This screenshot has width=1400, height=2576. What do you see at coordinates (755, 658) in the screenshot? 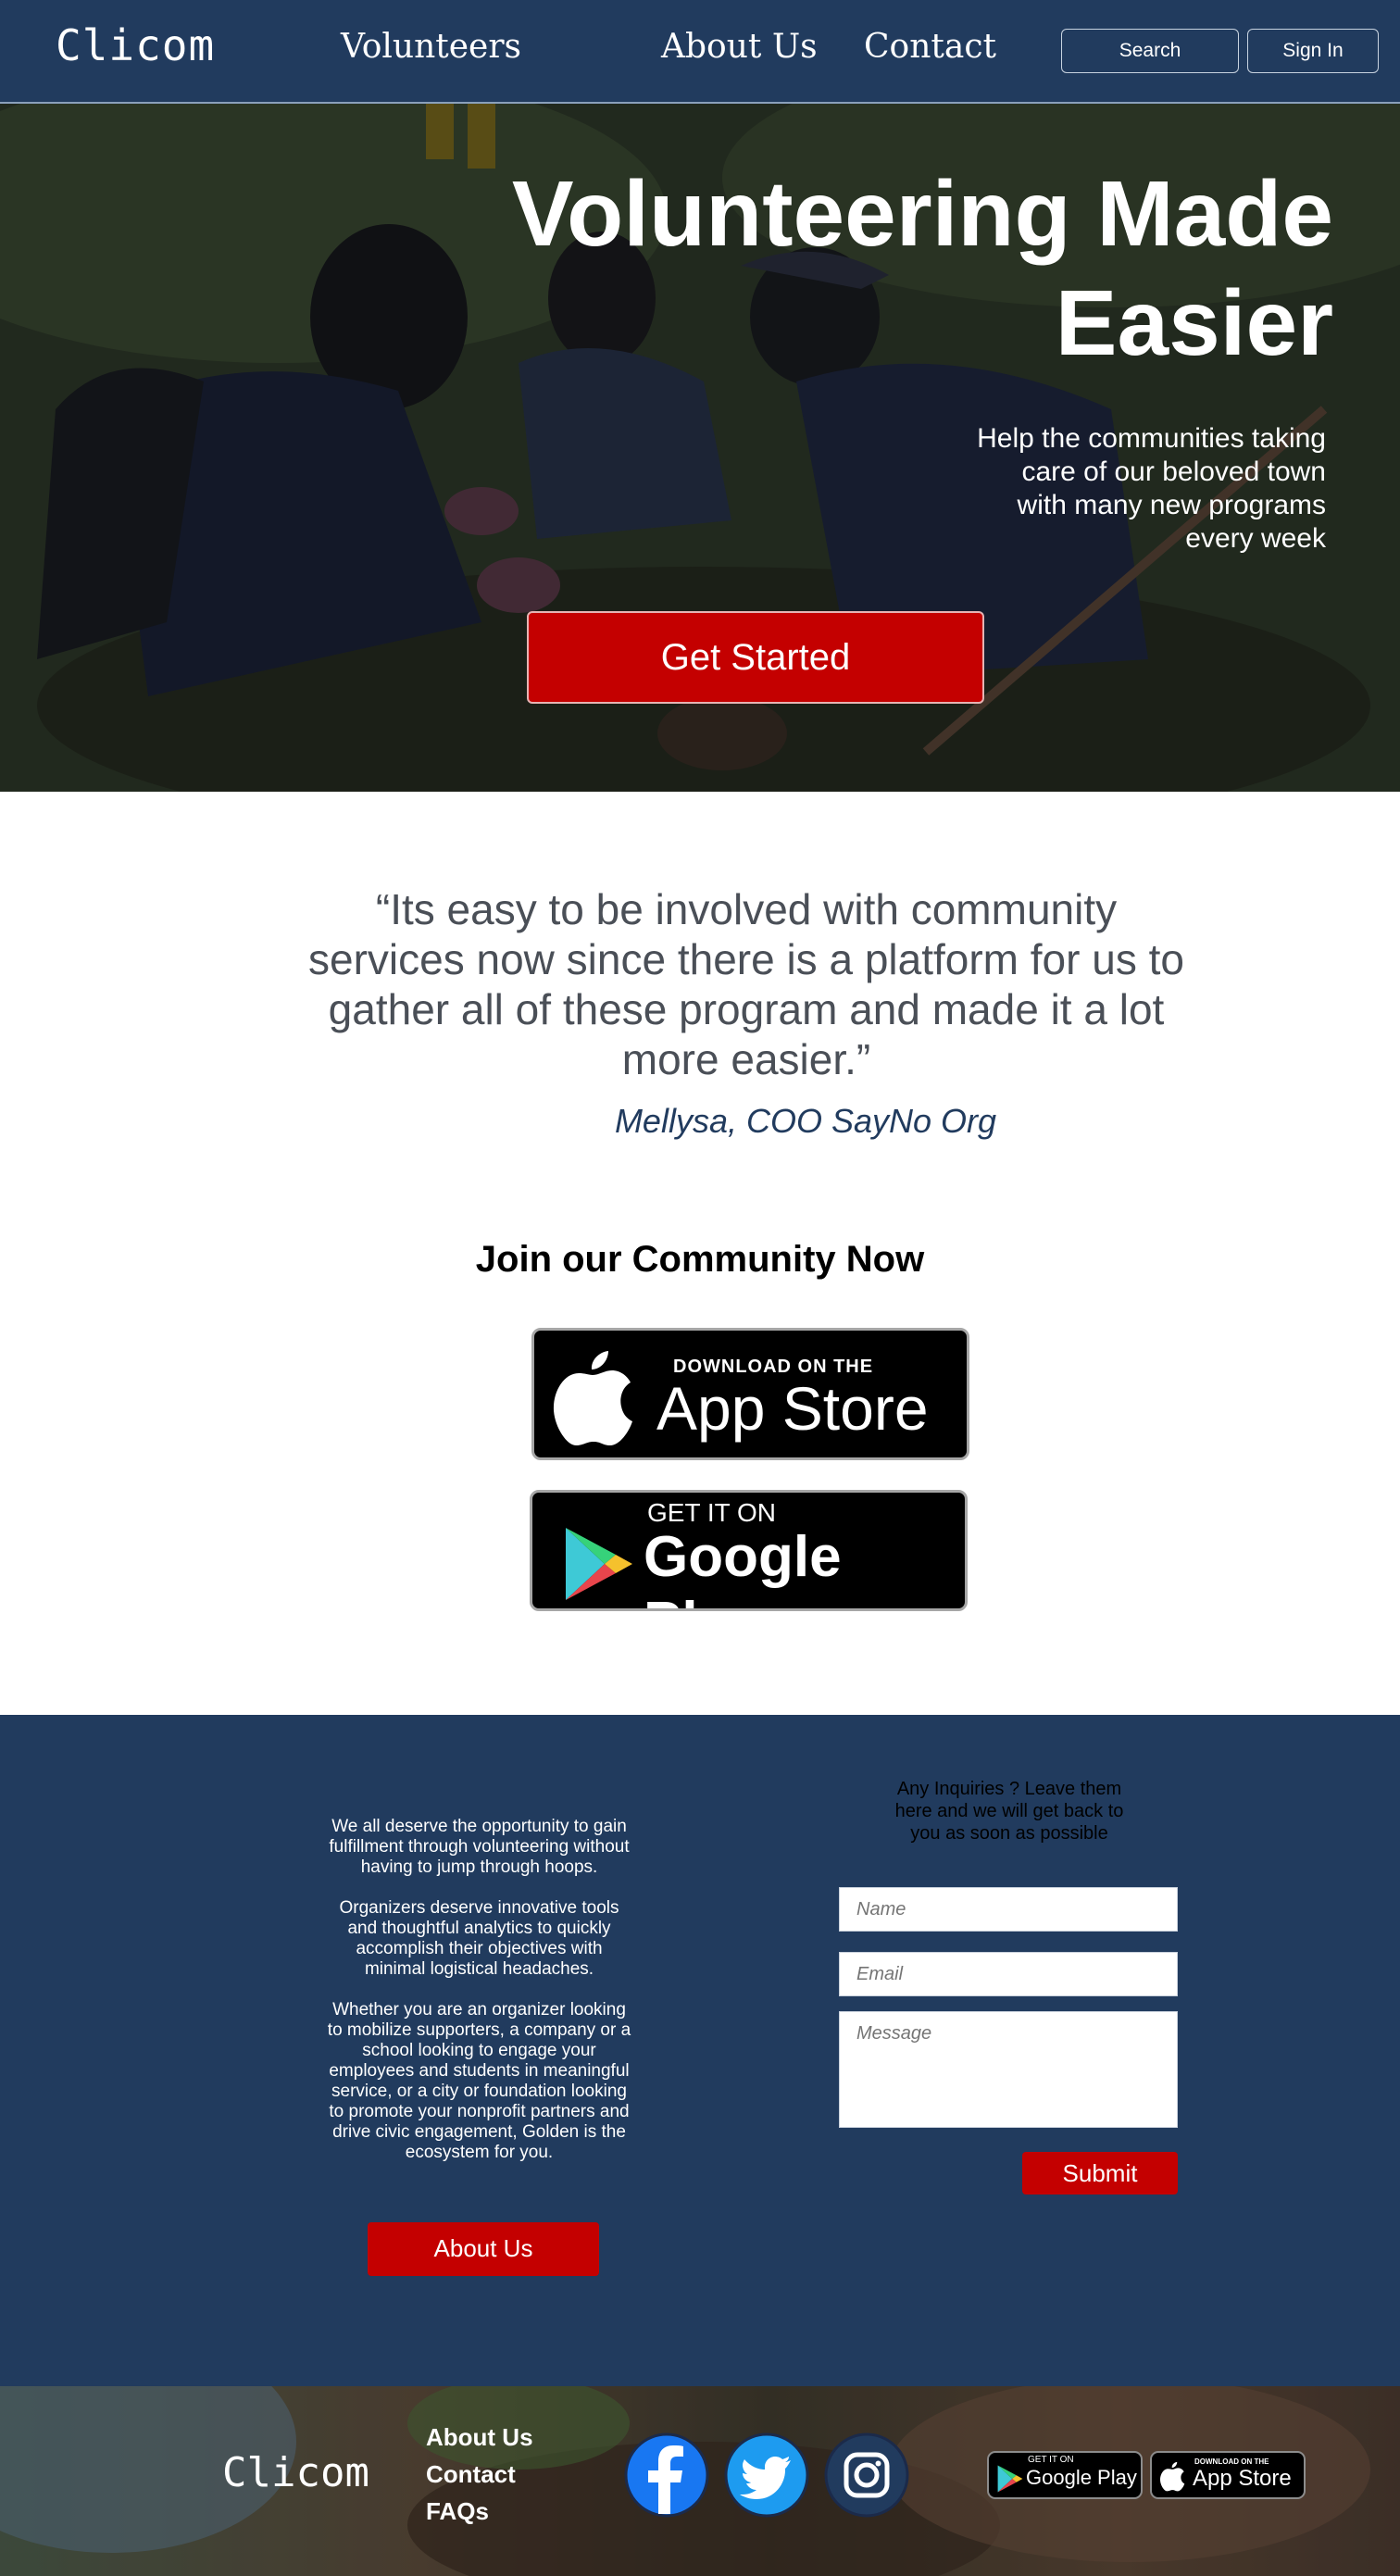
I see `get-started-button: Get Started` at bounding box center [755, 658].